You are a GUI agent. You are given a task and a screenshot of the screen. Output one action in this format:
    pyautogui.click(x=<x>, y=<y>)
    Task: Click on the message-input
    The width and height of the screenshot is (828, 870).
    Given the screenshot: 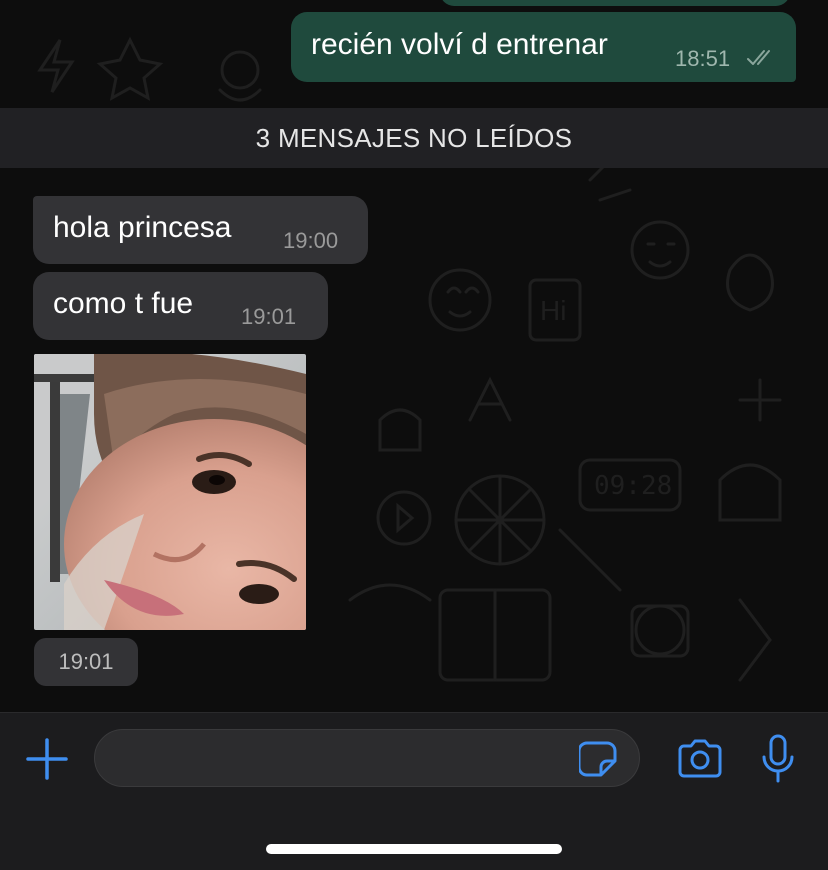 What is the action you would take?
    pyautogui.click(x=367, y=758)
    